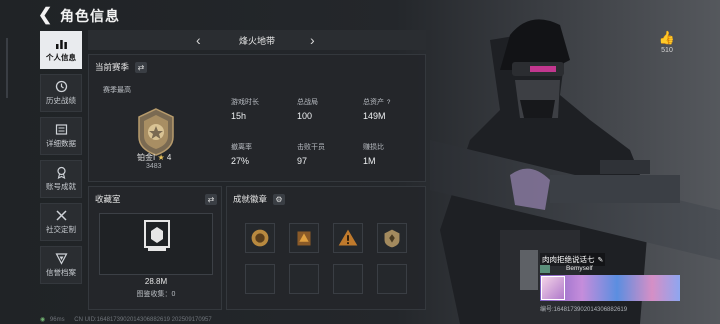 The image size is (720, 324). Describe the element at coordinates (157, 235) in the screenshot. I see `display-case-icon` at that location.